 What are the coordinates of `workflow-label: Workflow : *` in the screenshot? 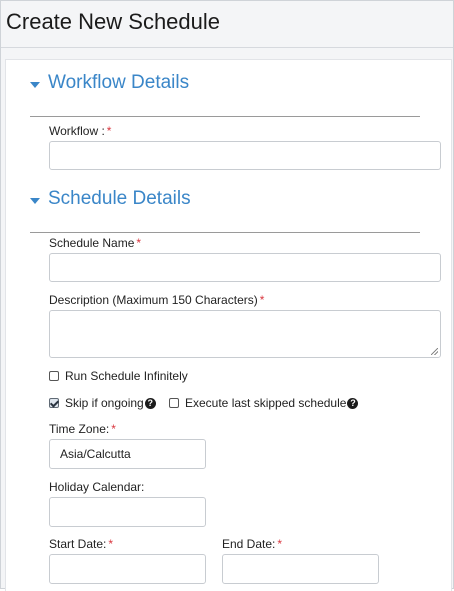 It's located at (80, 131).